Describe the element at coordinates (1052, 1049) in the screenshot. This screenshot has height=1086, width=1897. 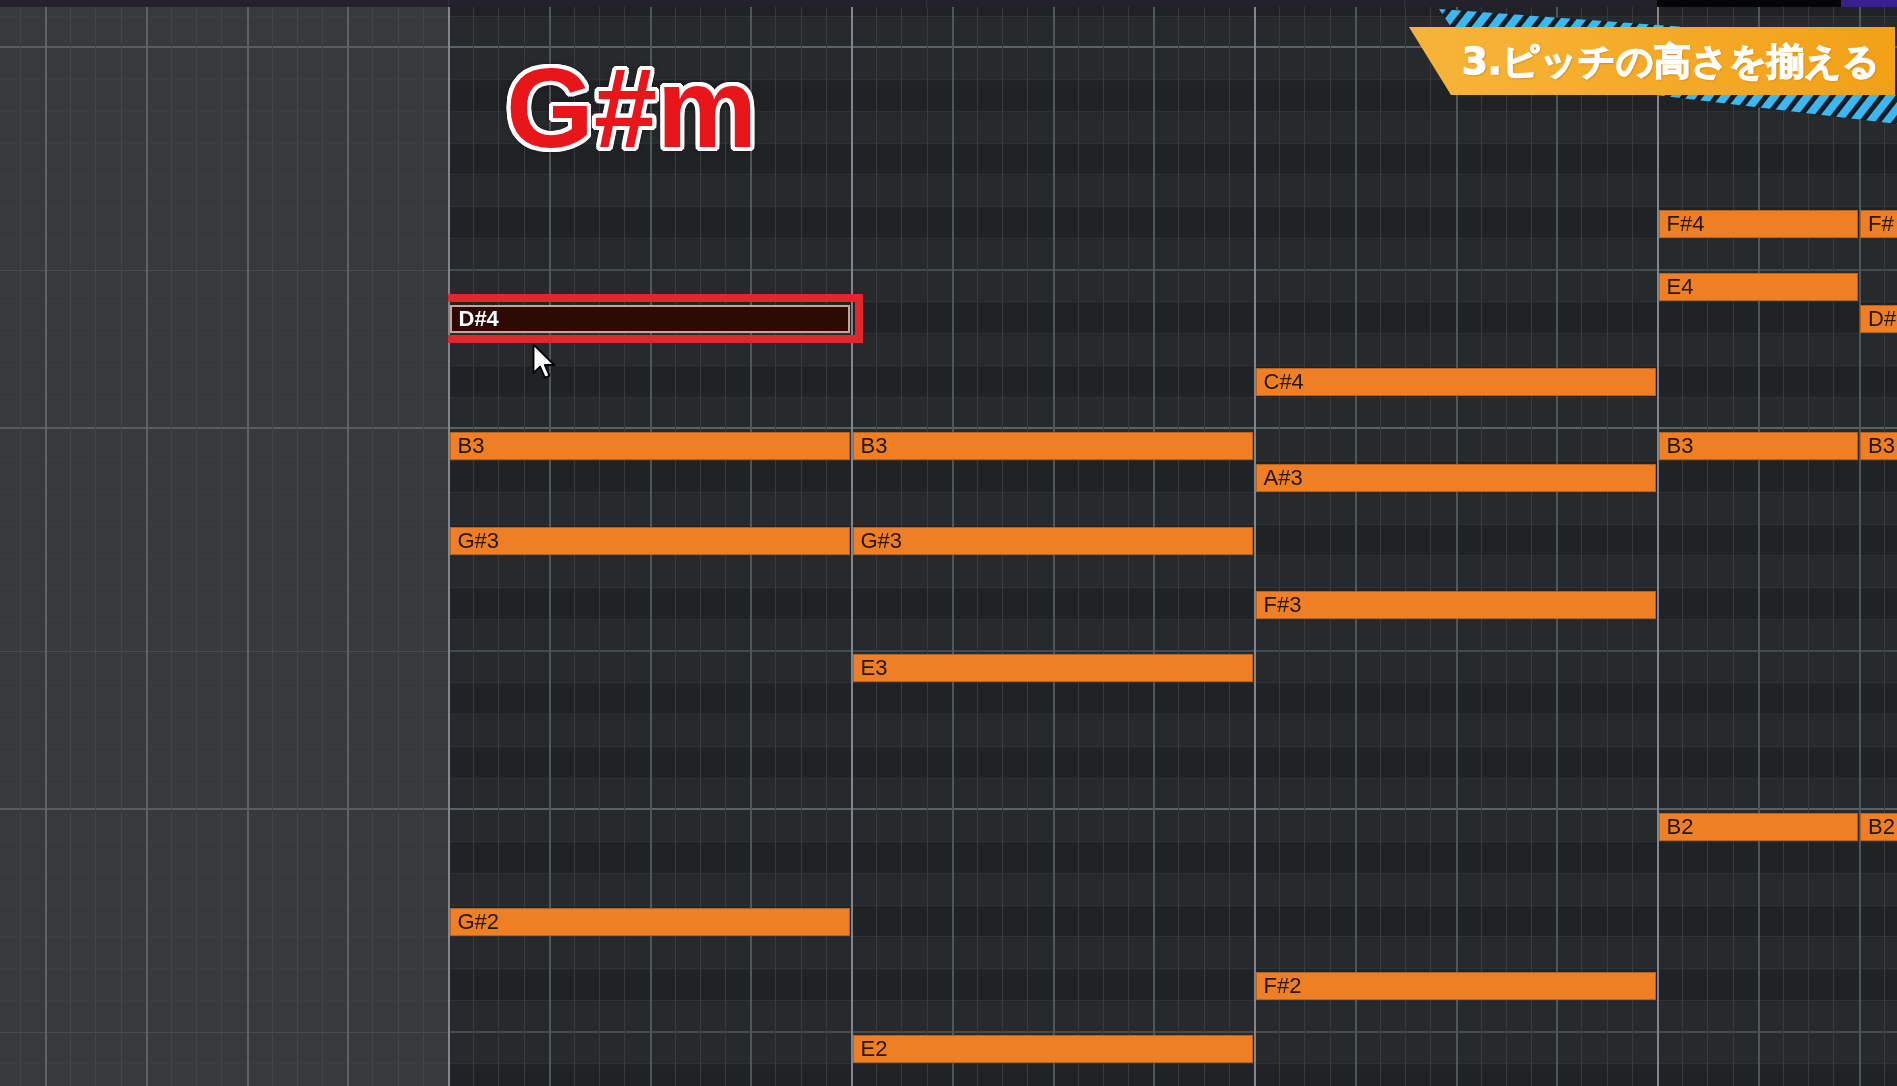
I see `midi-note: E2` at that location.